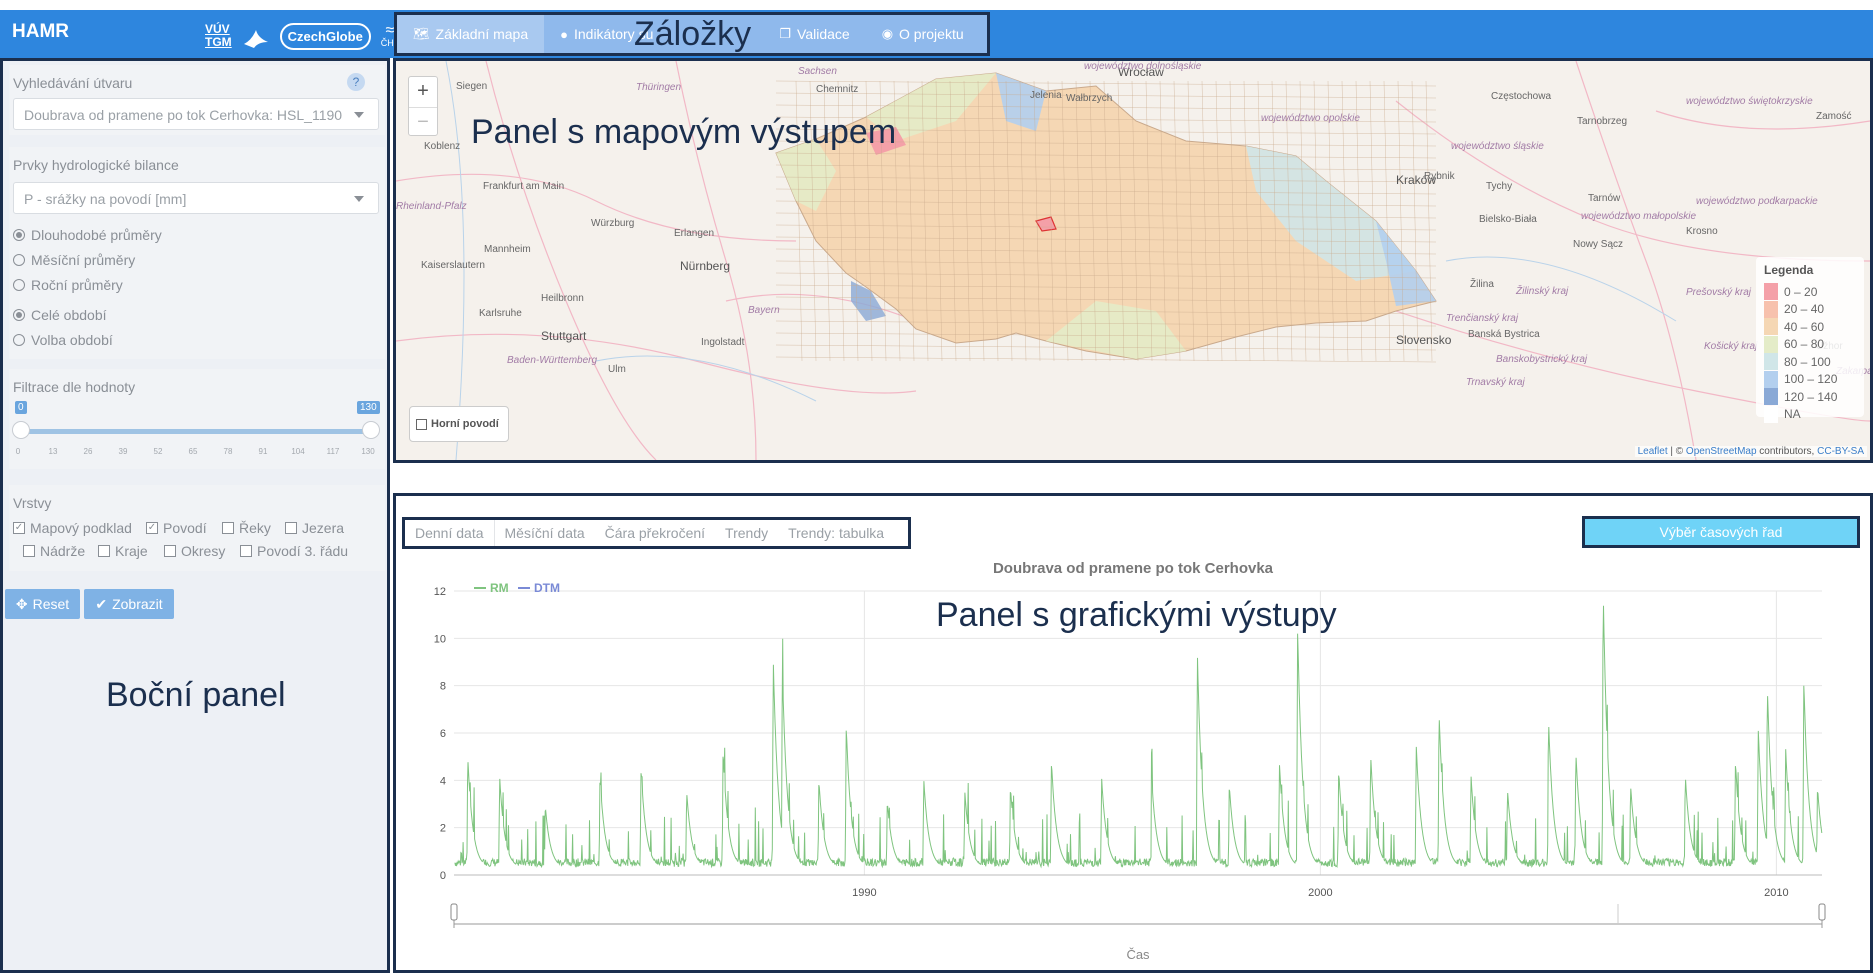 This screenshot has height=973, width=1873. What do you see at coordinates (836, 533) in the screenshot?
I see `tab-trendy-tabulka: Trendy: tabulka` at bounding box center [836, 533].